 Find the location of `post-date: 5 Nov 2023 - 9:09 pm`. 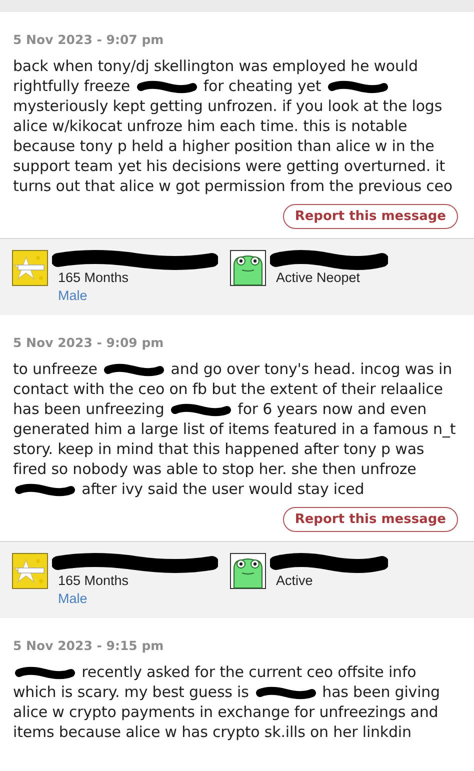

post-date: 5 Nov 2023 - 9:09 pm is located at coordinates (89, 342).